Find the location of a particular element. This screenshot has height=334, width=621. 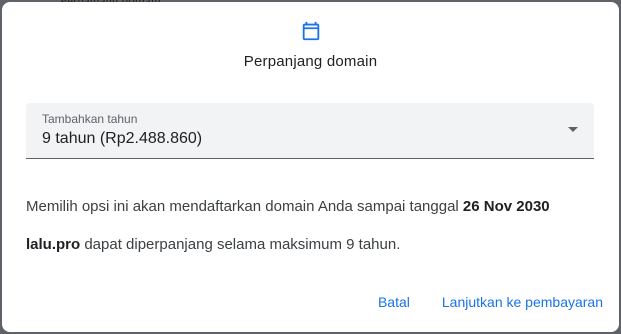

dropdown-arrow-icon is located at coordinates (573, 129).